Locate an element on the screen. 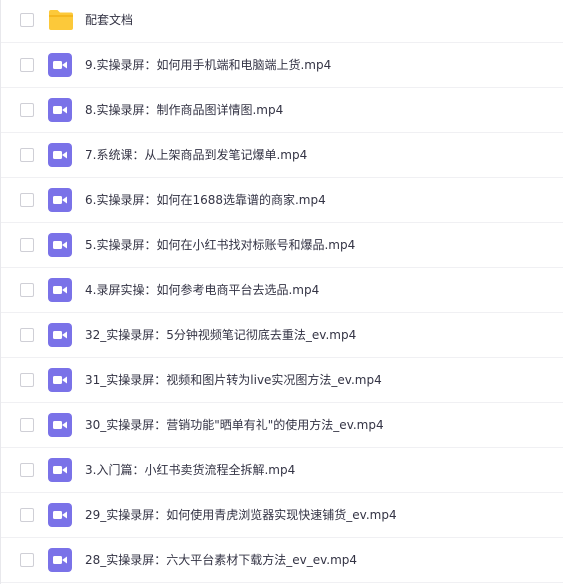 This screenshot has width=563, height=584. list-item: 31_实操录屏：视频和图片转为live实况图方法_ev.mp4 is located at coordinates (282, 380).